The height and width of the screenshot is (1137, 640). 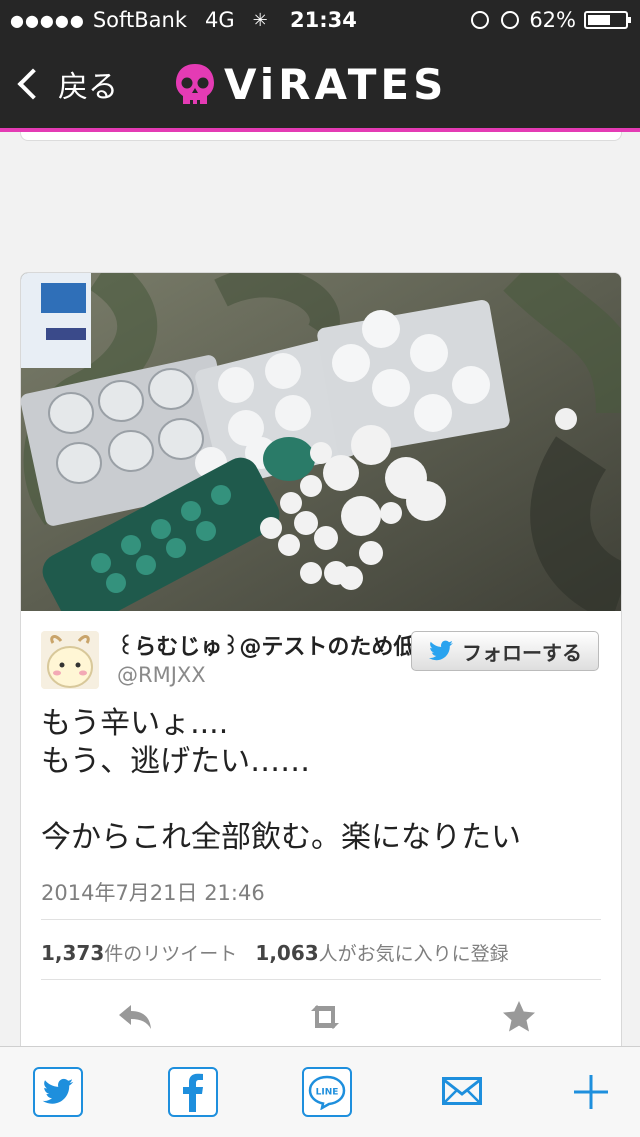 What do you see at coordinates (522, 652) in the screenshot?
I see `follow-label: フォローする` at bounding box center [522, 652].